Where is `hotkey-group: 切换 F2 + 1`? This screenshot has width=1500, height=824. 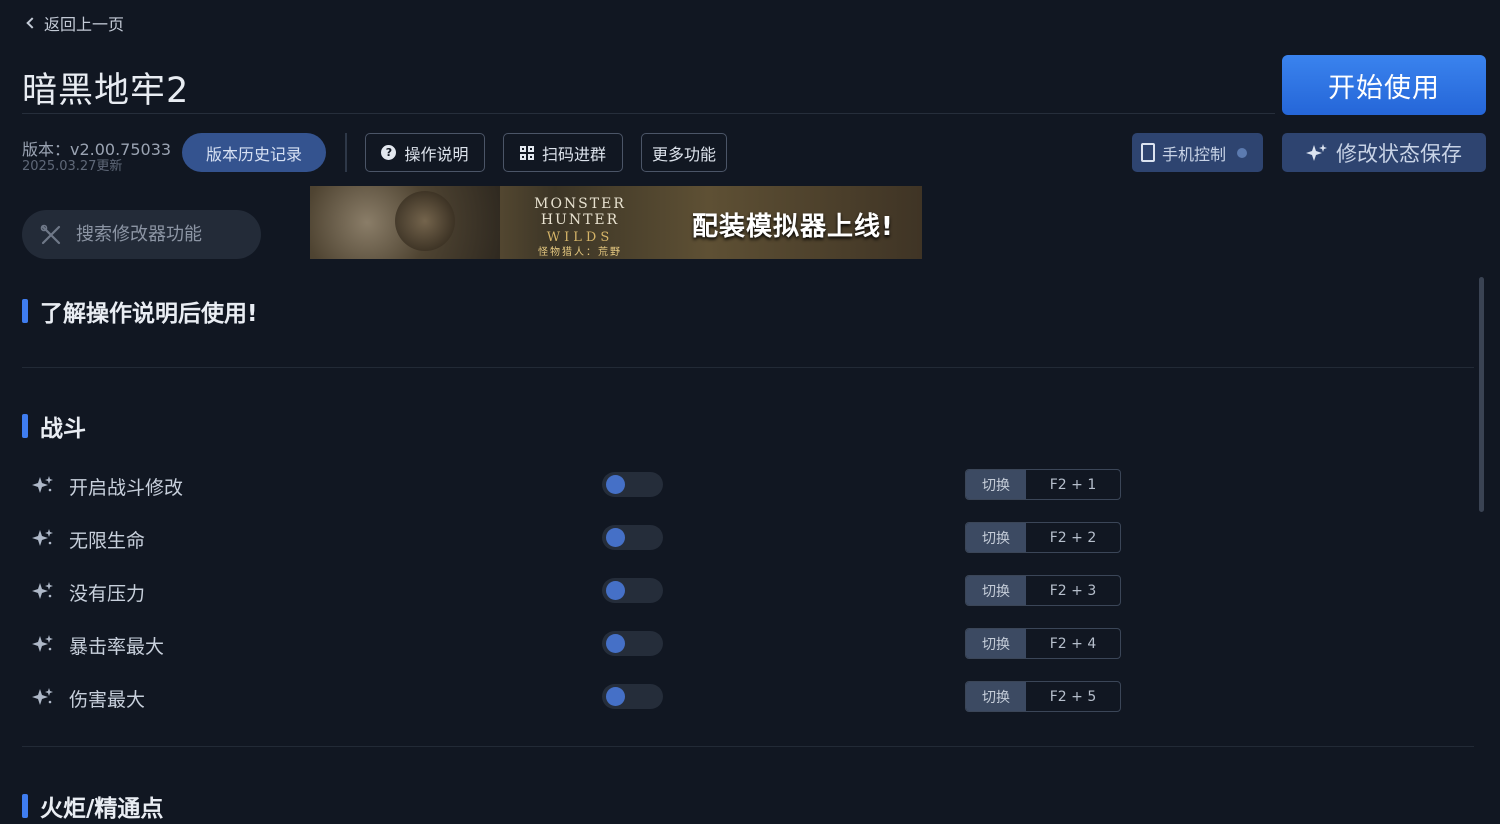
hotkey-group: 切换 F2 + 1 is located at coordinates (1043, 484).